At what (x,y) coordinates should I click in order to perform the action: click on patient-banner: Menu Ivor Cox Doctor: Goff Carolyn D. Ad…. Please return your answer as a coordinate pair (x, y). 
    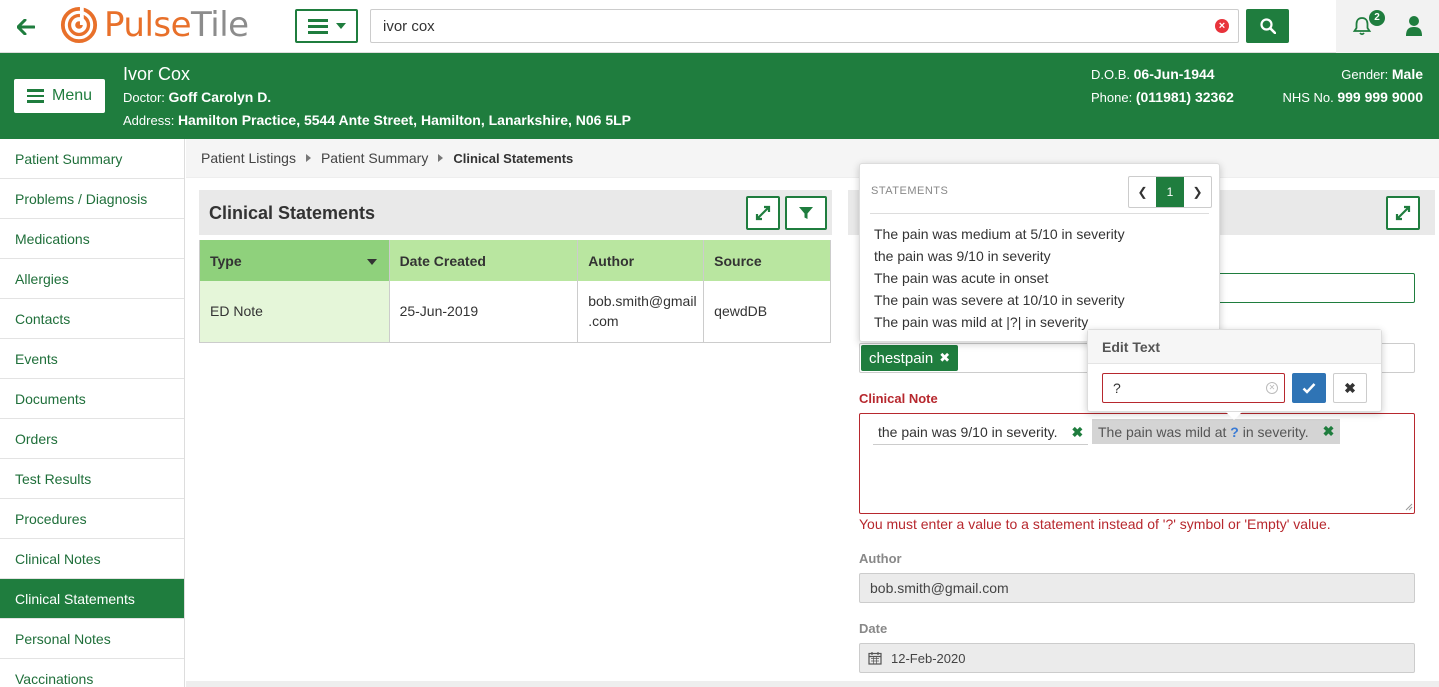
    Looking at the image, I should click on (719, 96).